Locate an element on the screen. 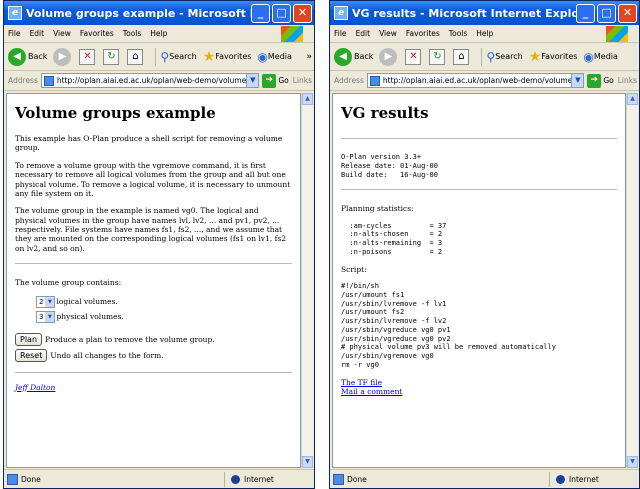  physical-volumes-label: physical volumes. is located at coordinates (90, 316).